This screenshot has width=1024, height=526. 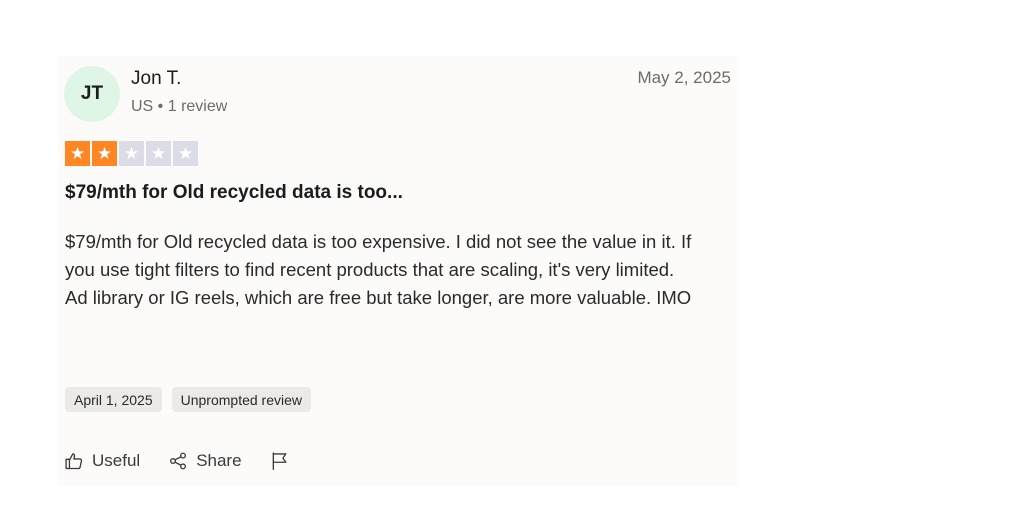 I want to click on star-icon-4: ★, so click(x=158, y=153).